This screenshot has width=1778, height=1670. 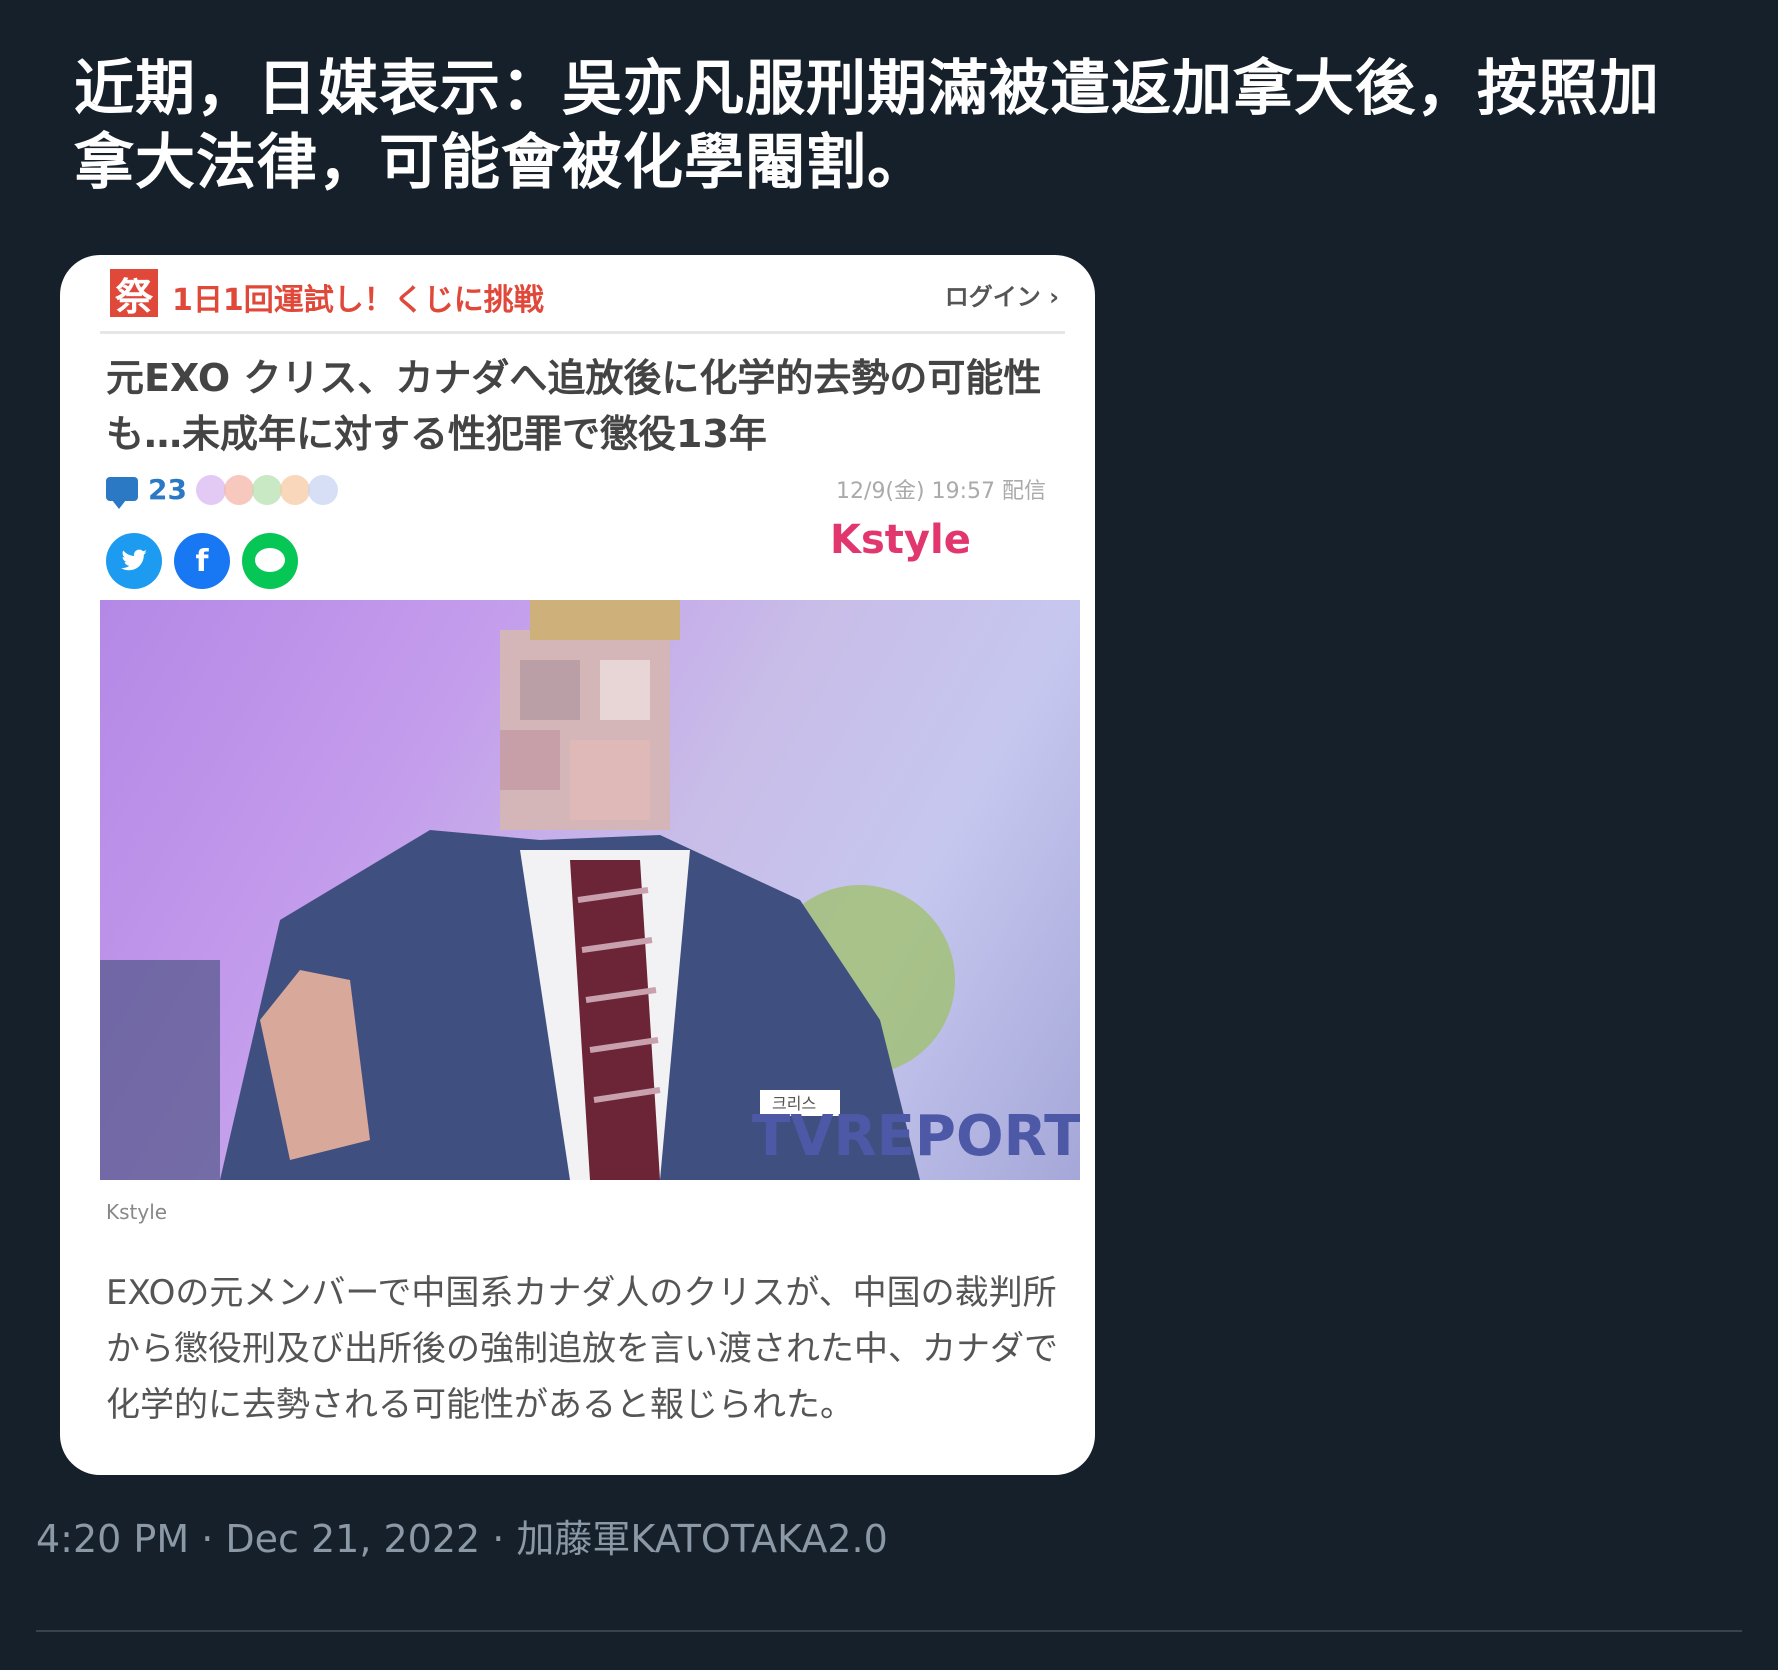 What do you see at coordinates (900, 540) in the screenshot?
I see `kstyle-logo: Kstyle` at bounding box center [900, 540].